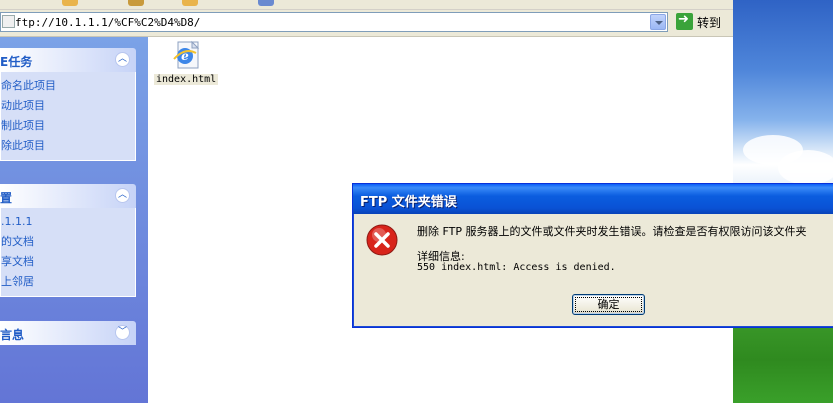 The height and width of the screenshot is (403, 833). I want to click on panel-body: 命名此项目 动此项目 制此项目 除此项目, so click(68, 116).